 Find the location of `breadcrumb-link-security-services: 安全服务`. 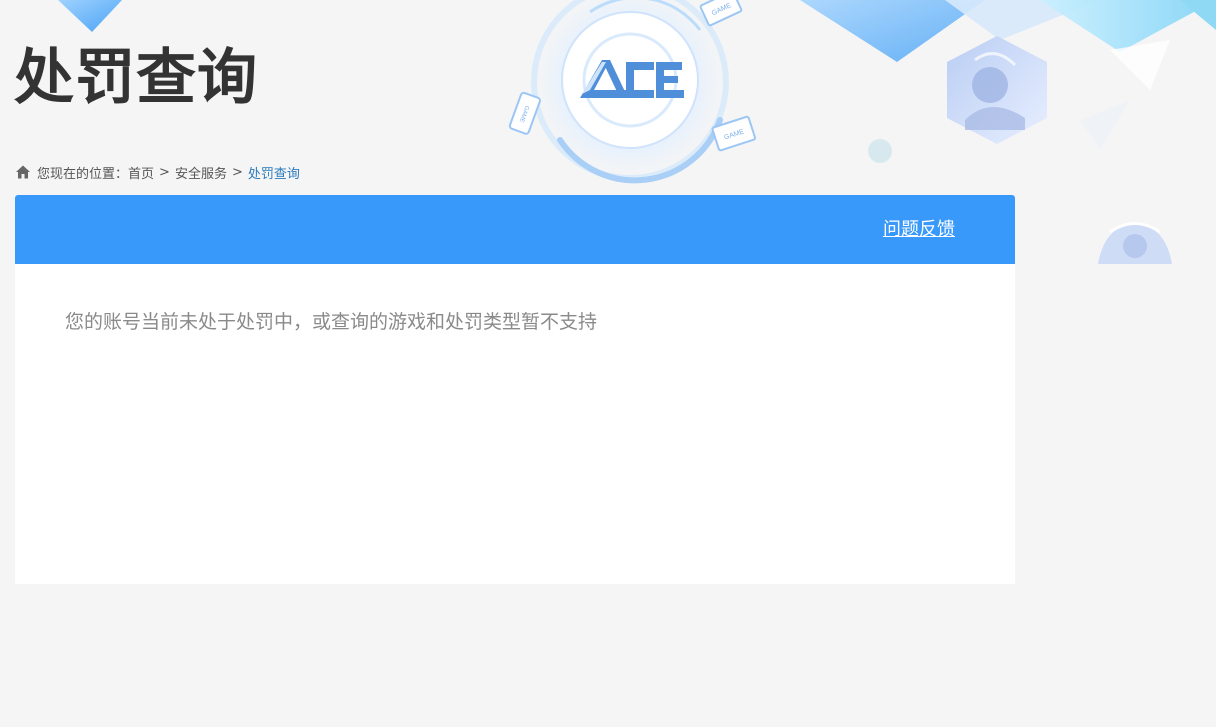

breadcrumb-link-security-services: 安全服务 is located at coordinates (201, 172).